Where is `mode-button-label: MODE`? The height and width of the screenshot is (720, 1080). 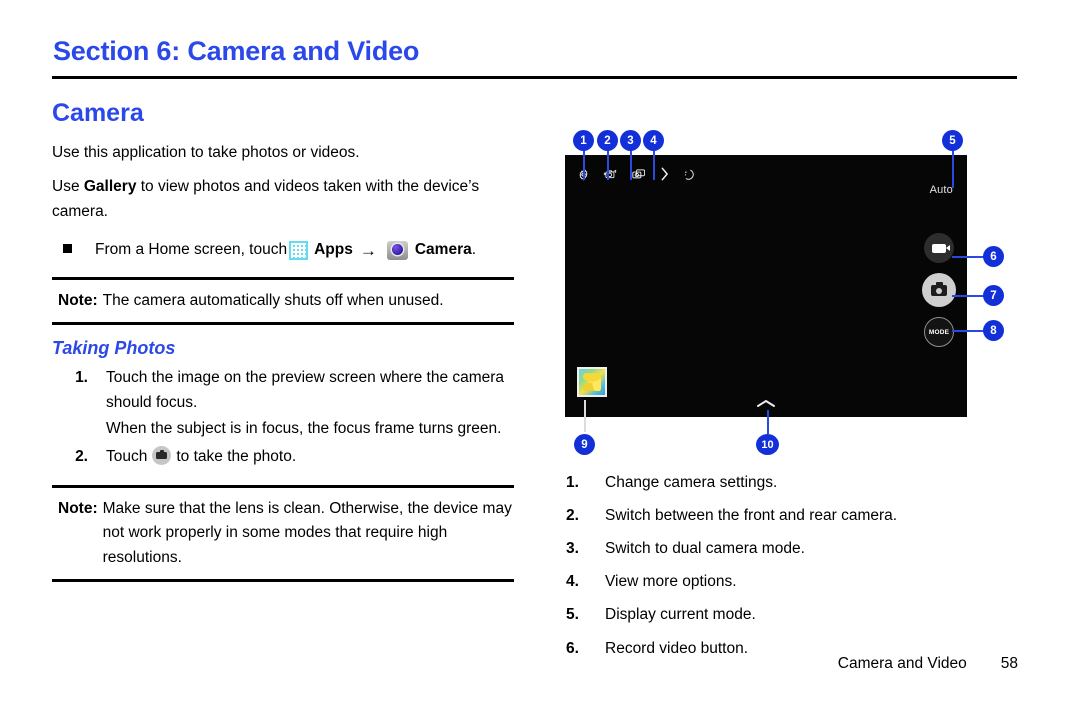 mode-button-label: MODE is located at coordinates (939, 332).